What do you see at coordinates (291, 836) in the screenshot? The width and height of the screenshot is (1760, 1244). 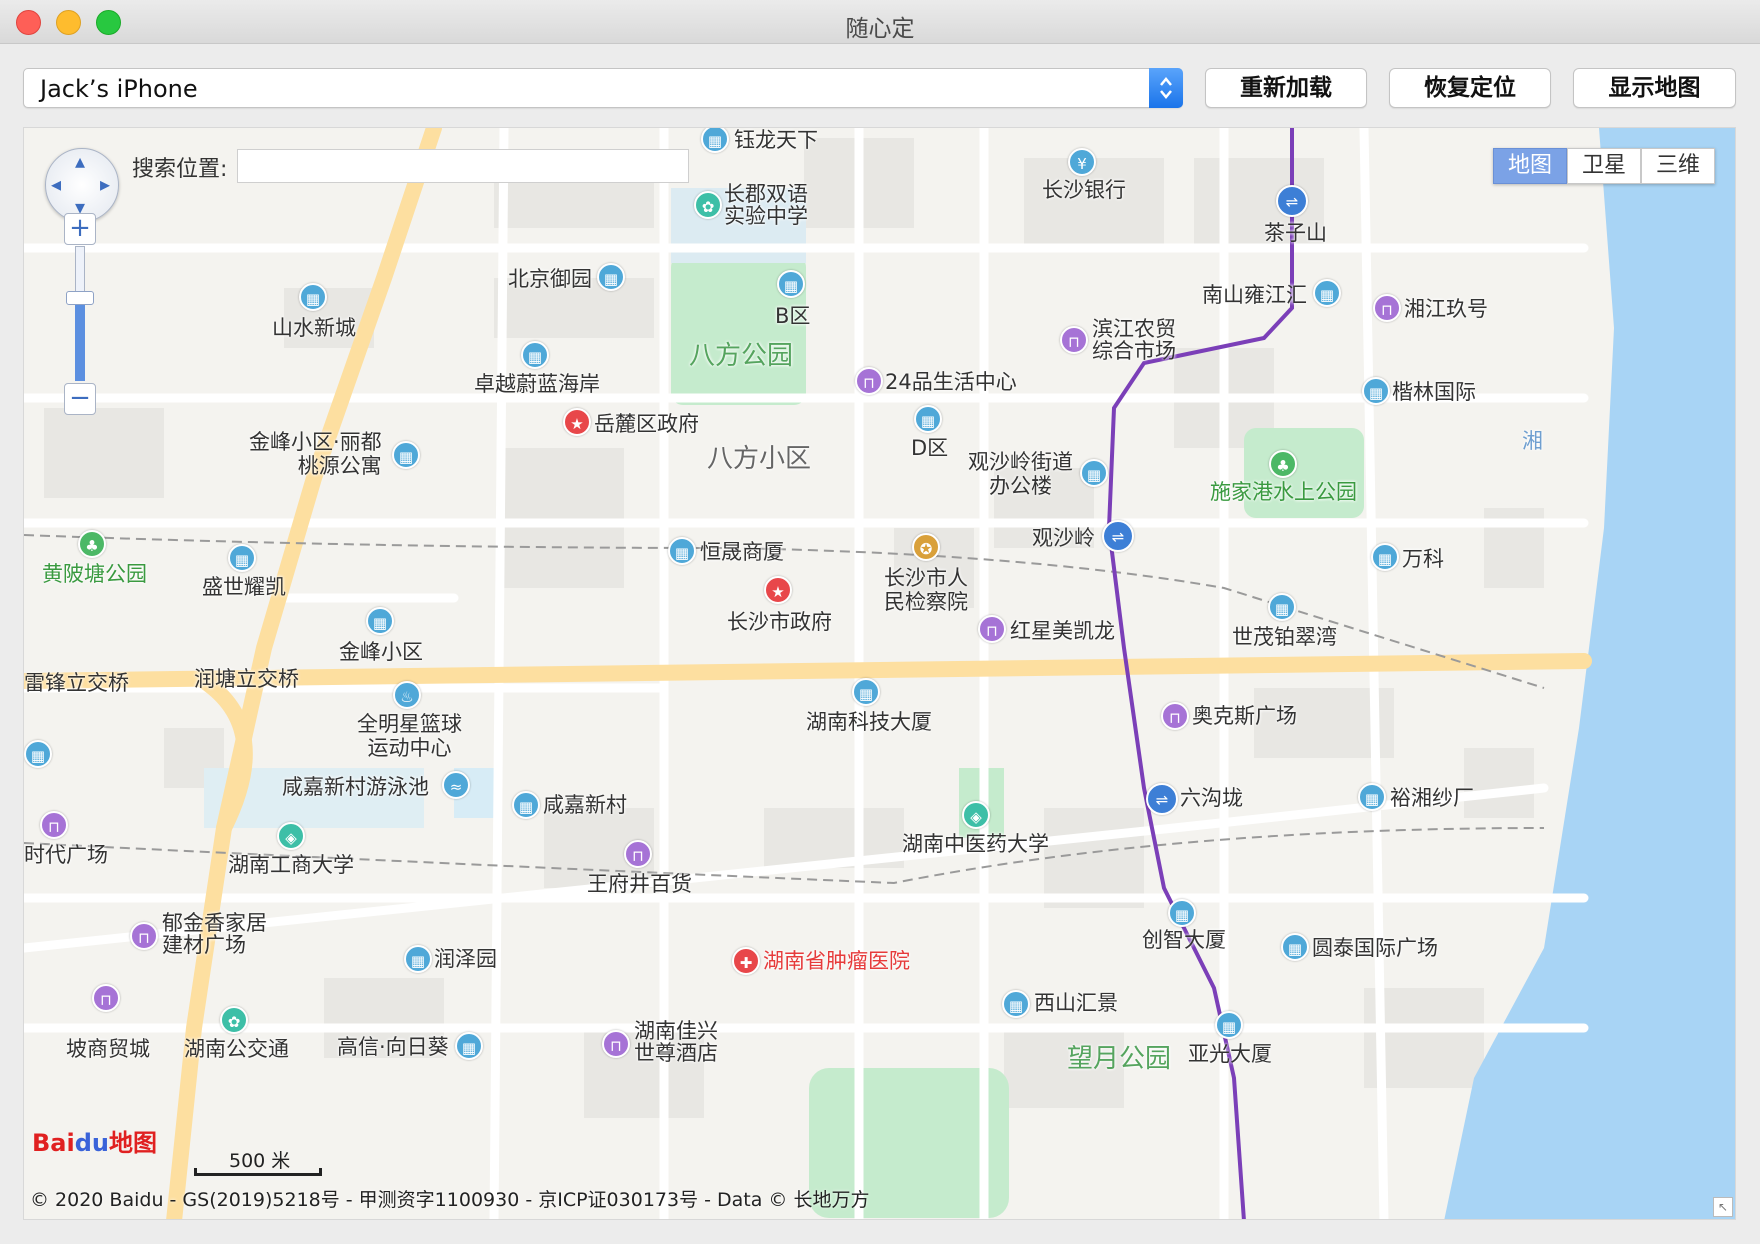 I see `university-icon: ◈` at bounding box center [291, 836].